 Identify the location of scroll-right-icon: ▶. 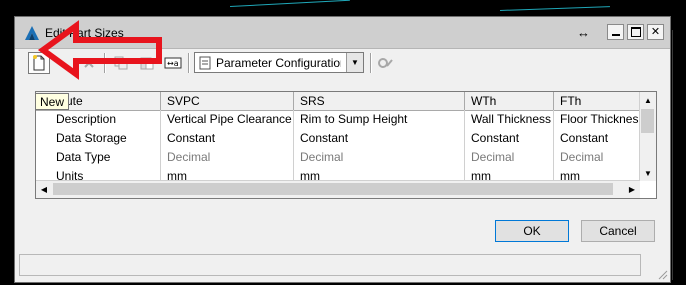
(632, 189).